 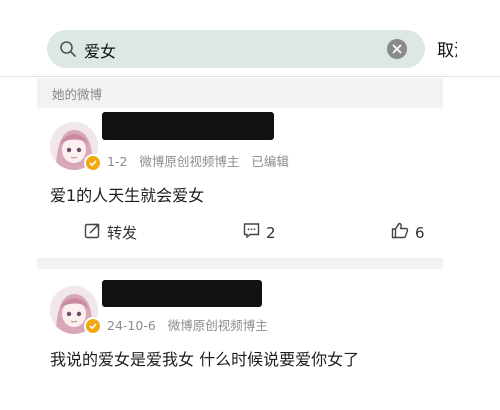 I want to click on divider, so click(x=250, y=76).